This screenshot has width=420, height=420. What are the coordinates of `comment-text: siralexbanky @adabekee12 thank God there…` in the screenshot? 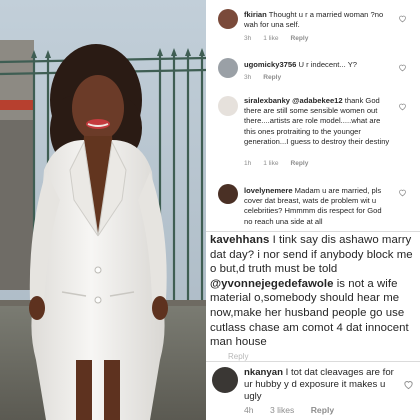 It's located at (317, 121).